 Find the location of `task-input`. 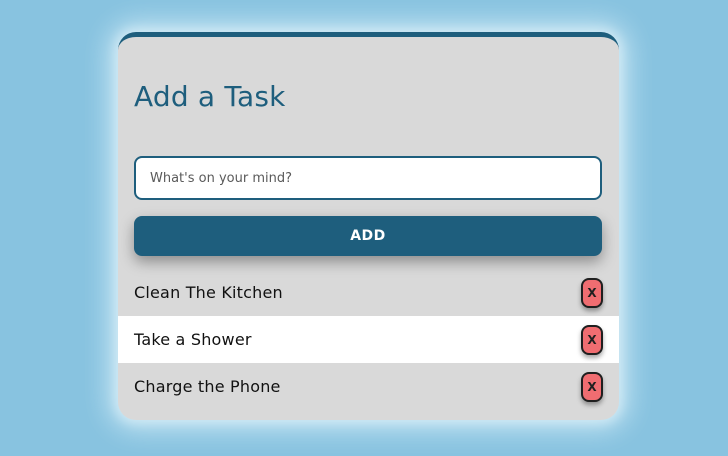

task-input is located at coordinates (368, 178).